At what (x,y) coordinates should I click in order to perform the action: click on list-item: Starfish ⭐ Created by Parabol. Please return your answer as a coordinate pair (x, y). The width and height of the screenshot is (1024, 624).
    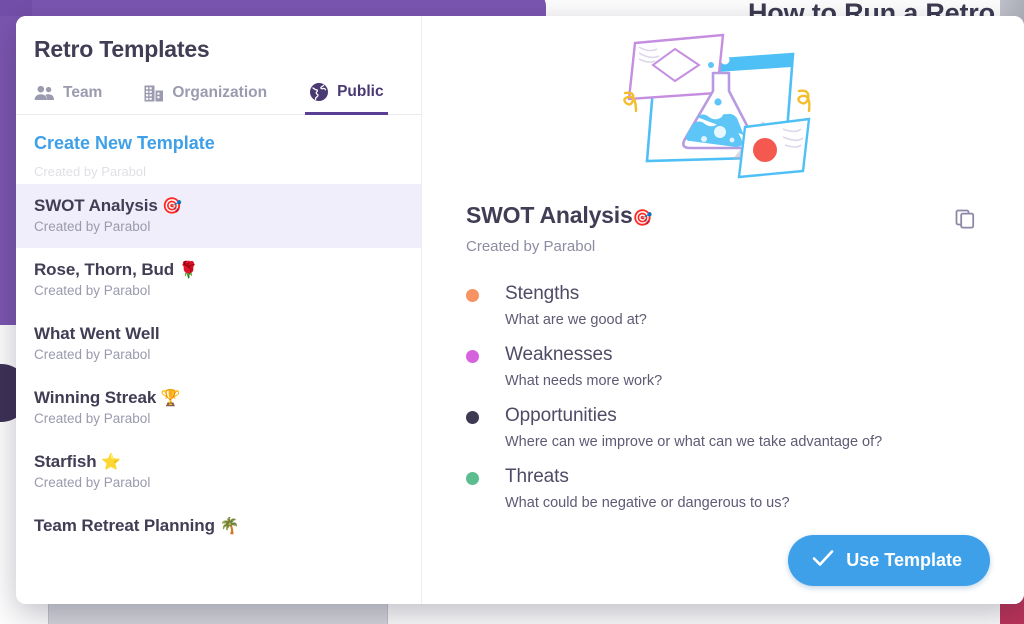
    Looking at the image, I should click on (218, 472).